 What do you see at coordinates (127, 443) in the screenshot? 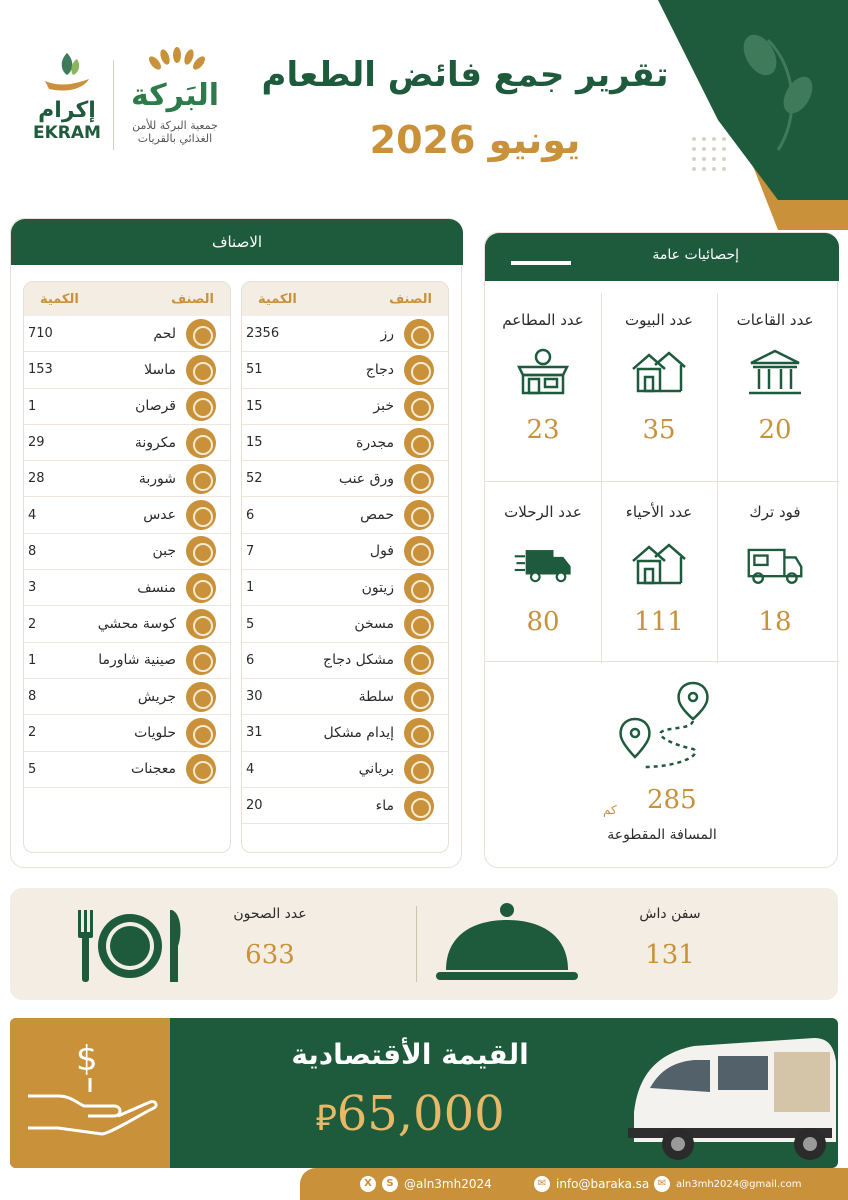
I see `category-row: 29 مكرونة` at bounding box center [127, 443].